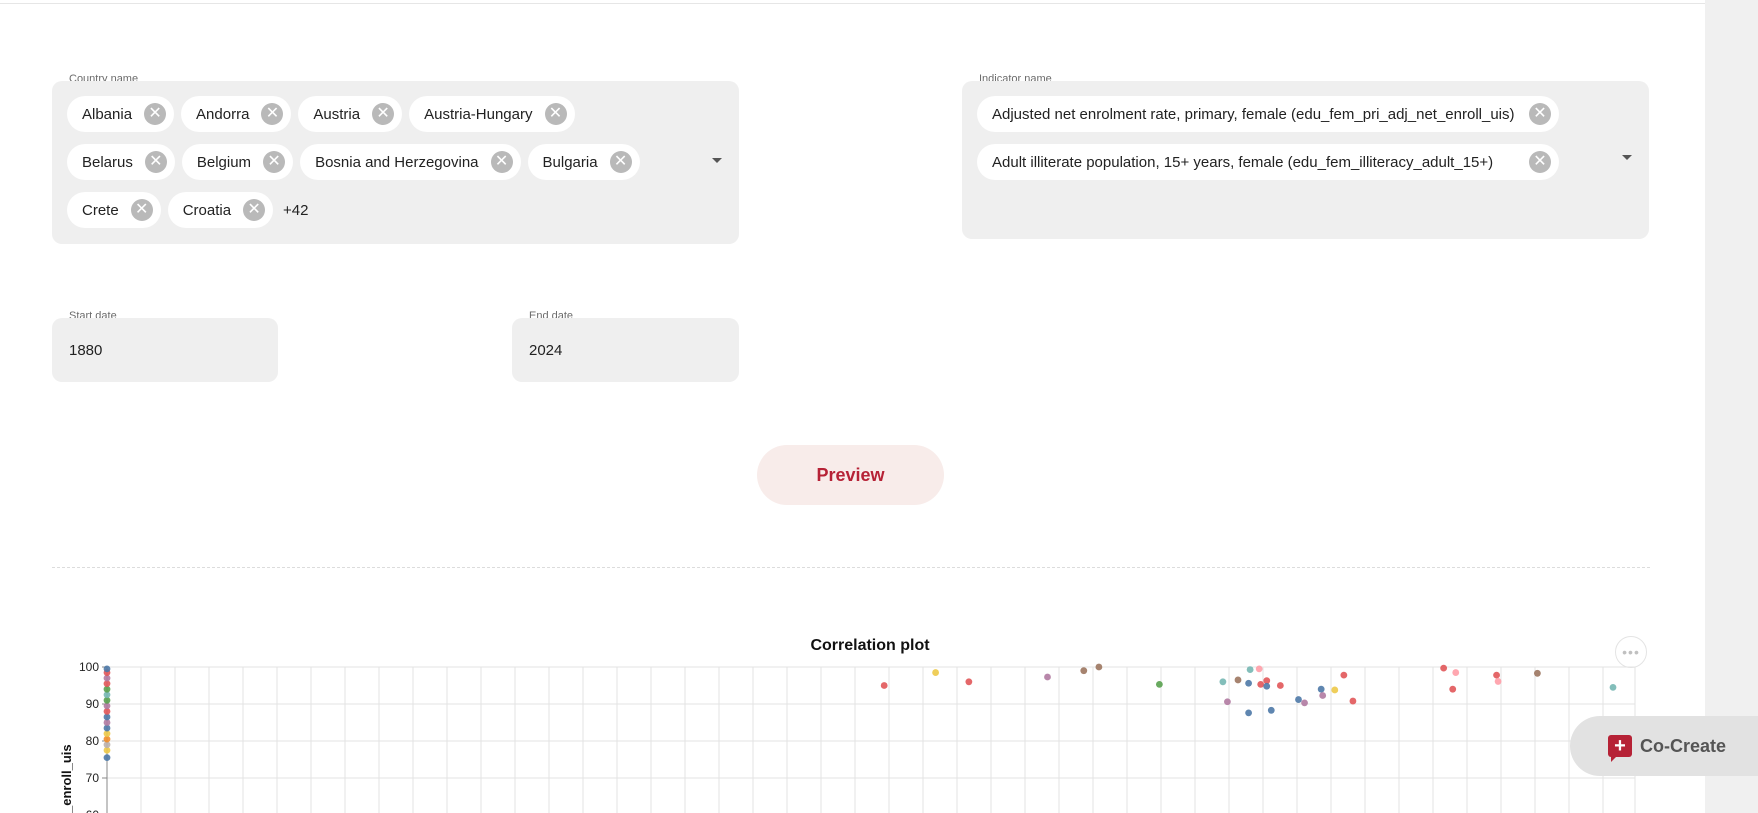 The width and height of the screenshot is (1758, 813). What do you see at coordinates (93, 741) in the screenshot?
I see `y-tick-label: 80` at bounding box center [93, 741].